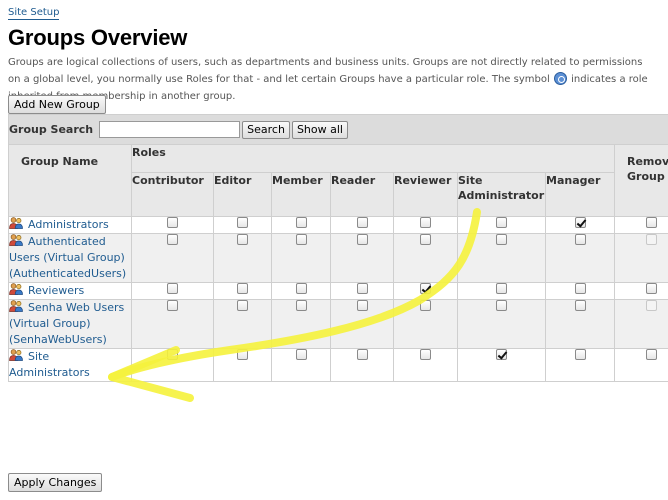 This screenshot has height=500, width=668. Describe the element at coordinates (425, 194) in the screenshot. I see `role-header-reviewer: Reviewer` at that location.